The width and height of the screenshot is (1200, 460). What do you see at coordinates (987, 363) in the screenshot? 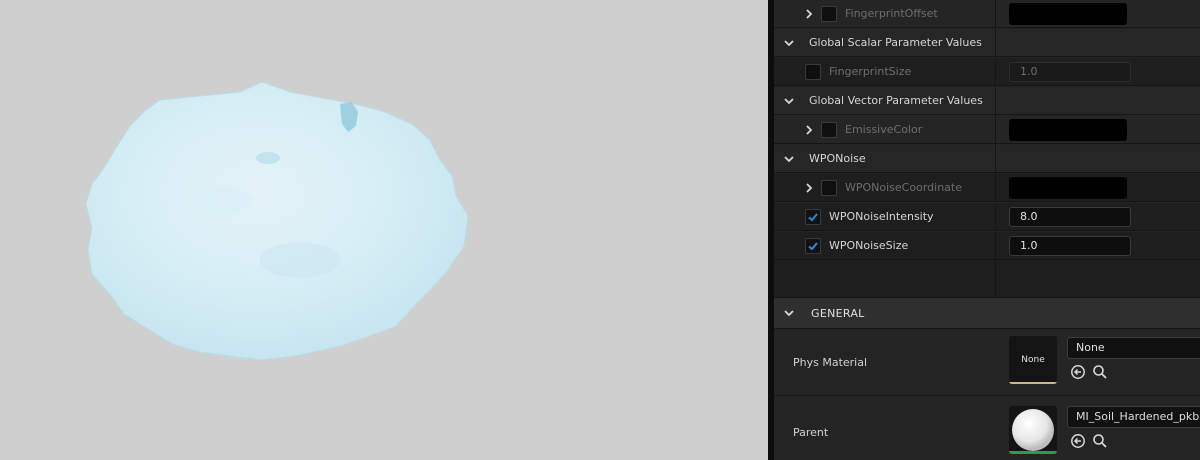
I see `property-row-phys-material: Phys Material None None` at bounding box center [987, 363].